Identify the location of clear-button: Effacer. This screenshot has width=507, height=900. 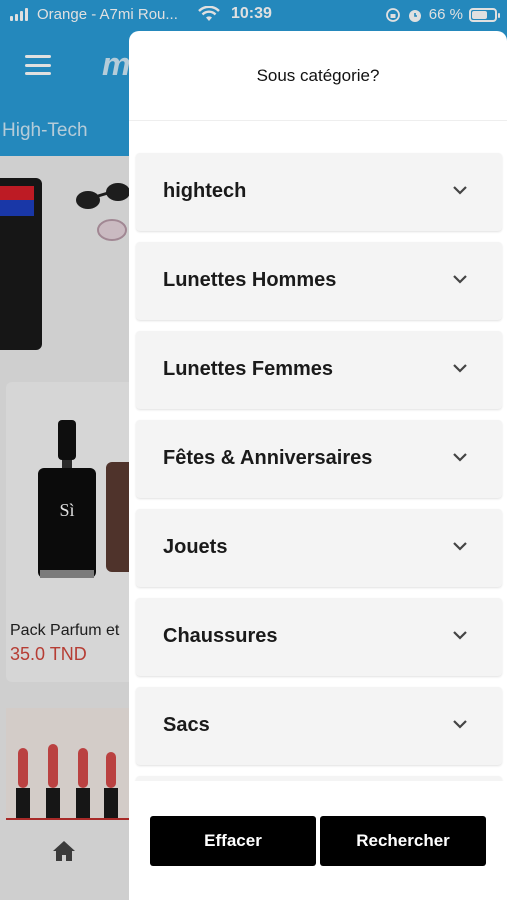
(233, 841).